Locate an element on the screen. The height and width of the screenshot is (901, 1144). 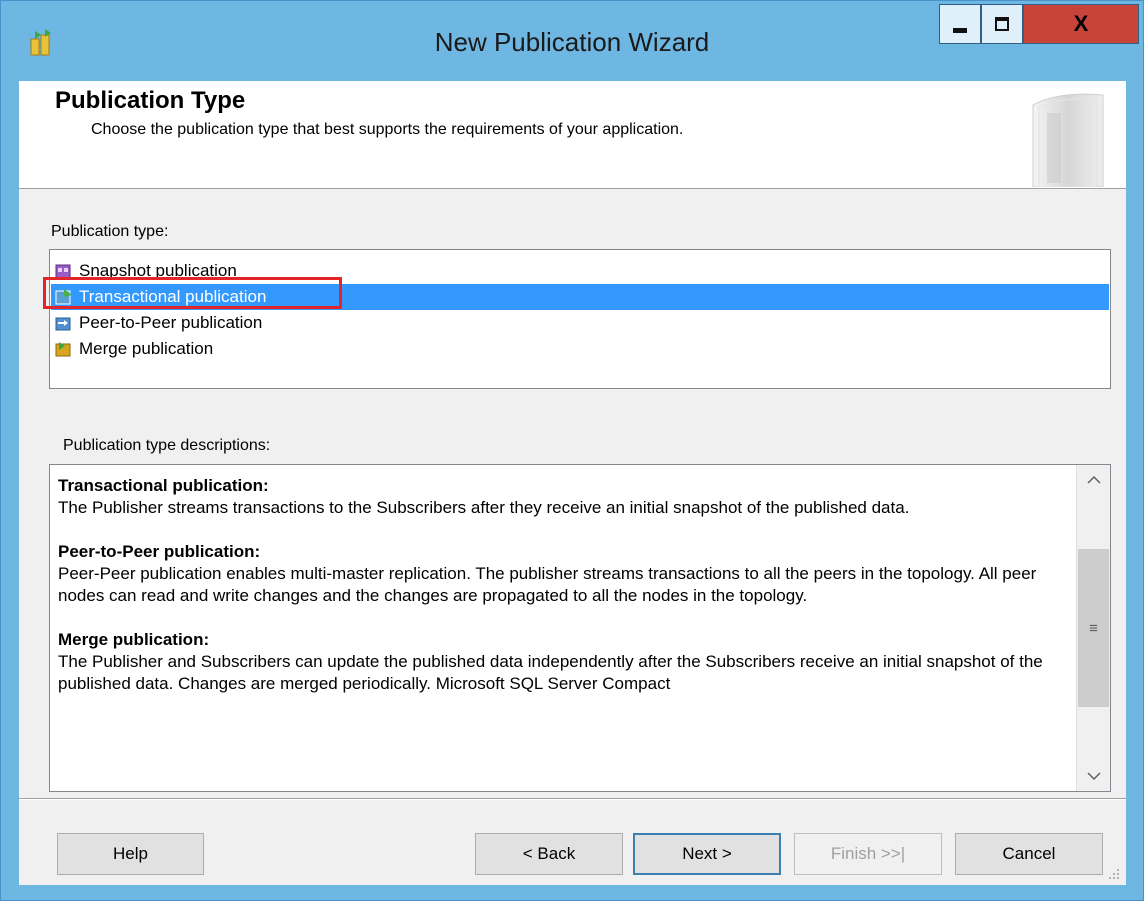
back-button: < Back is located at coordinates (549, 854).